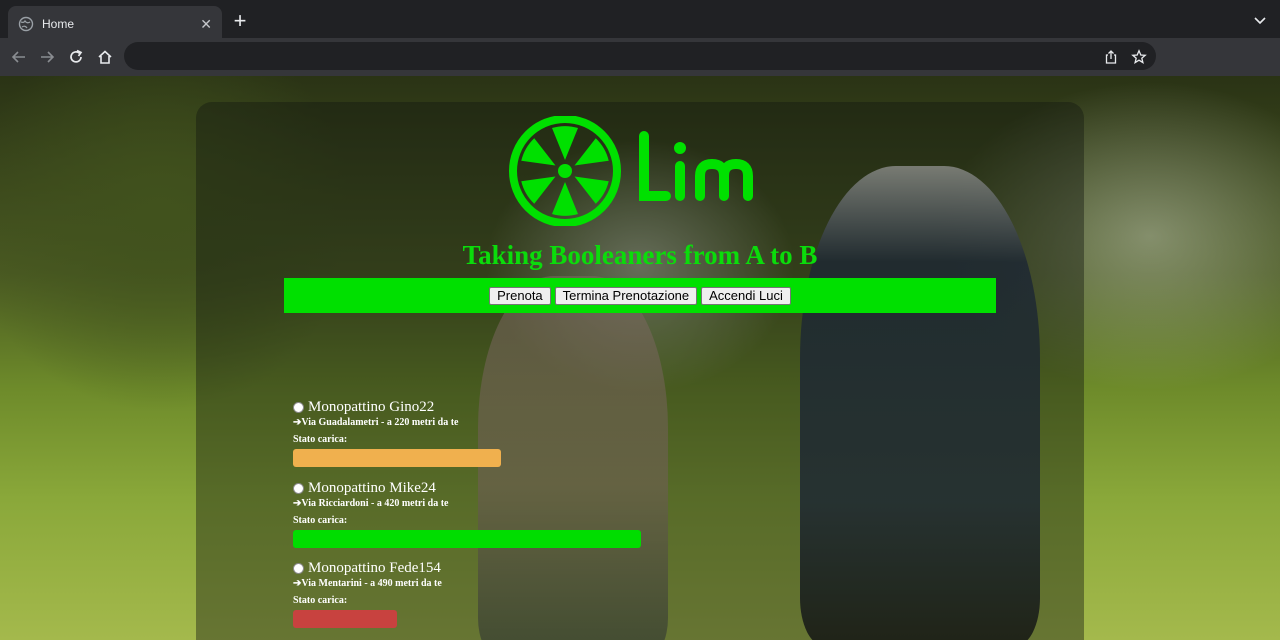 The image size is (1280, 640). I want to click on forward-arrow-icon, so click(47, 57).